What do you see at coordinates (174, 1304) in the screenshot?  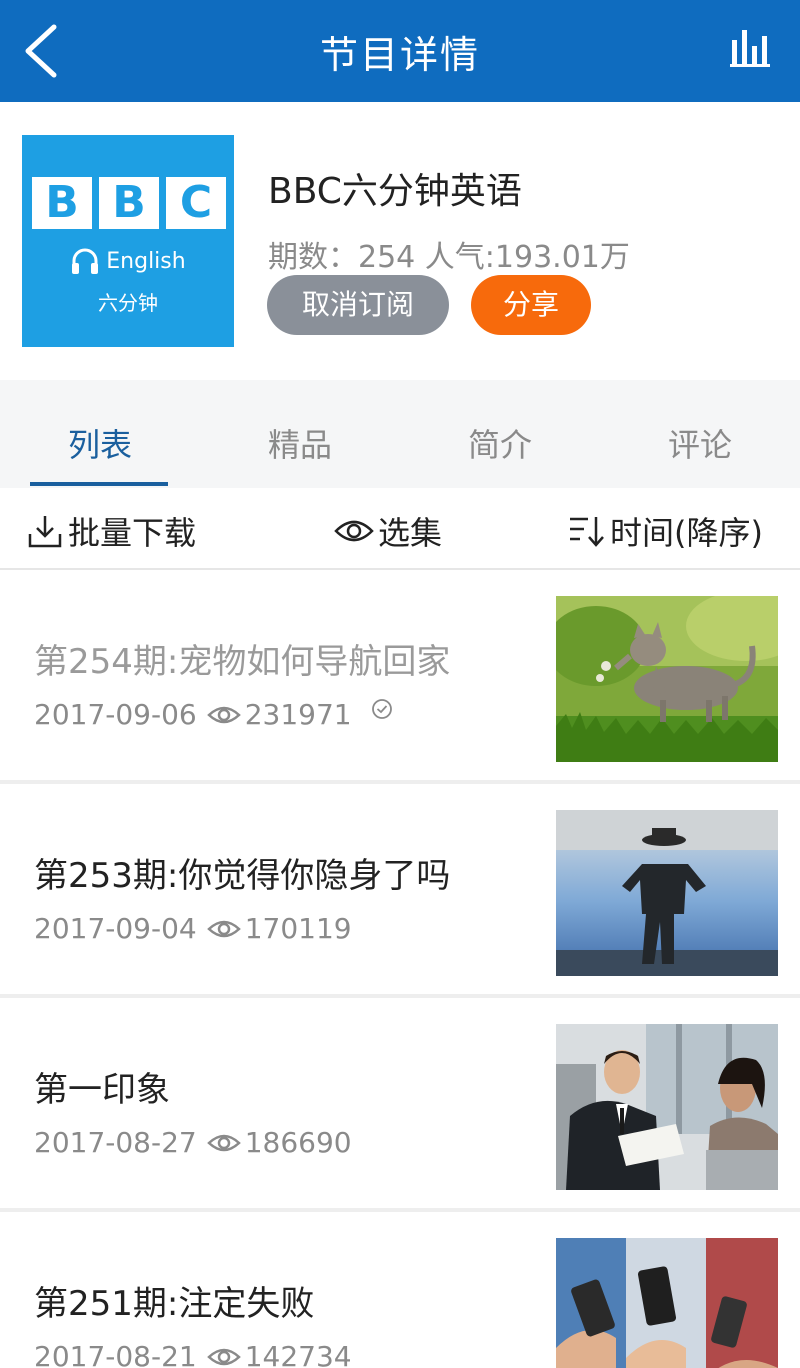 I see `episode-title: 第251期:注定失败` at bounding box center [174, 1304].